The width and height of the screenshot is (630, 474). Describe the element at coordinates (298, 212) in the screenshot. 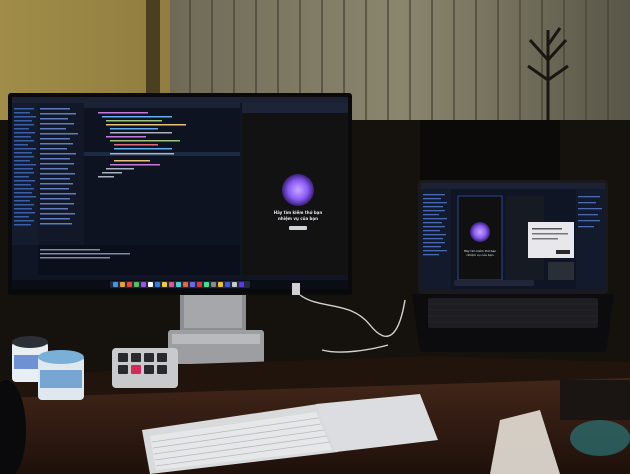

I see `preview-heading: Hãy tìm kiếm thứ bạn` at that location.